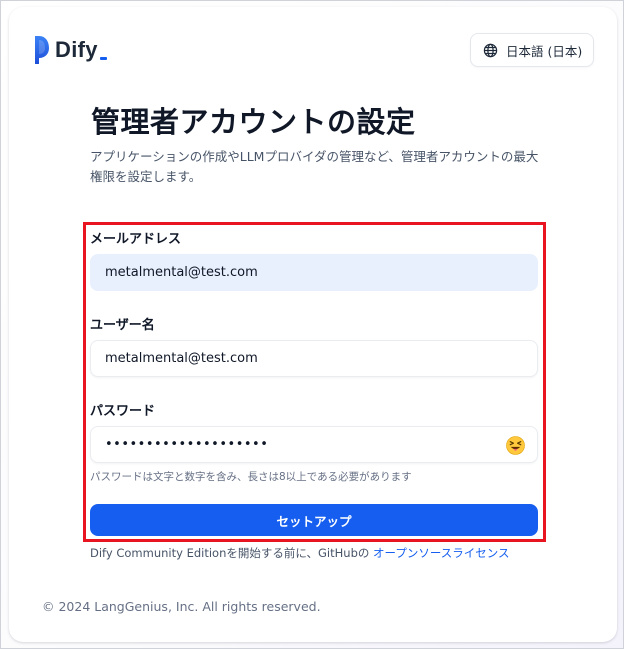 The width and height of the screenshot is (624, 649). Describe the element at coordinates (42, 50) in the screenshot. I see `dify-logo-icon` at that location.